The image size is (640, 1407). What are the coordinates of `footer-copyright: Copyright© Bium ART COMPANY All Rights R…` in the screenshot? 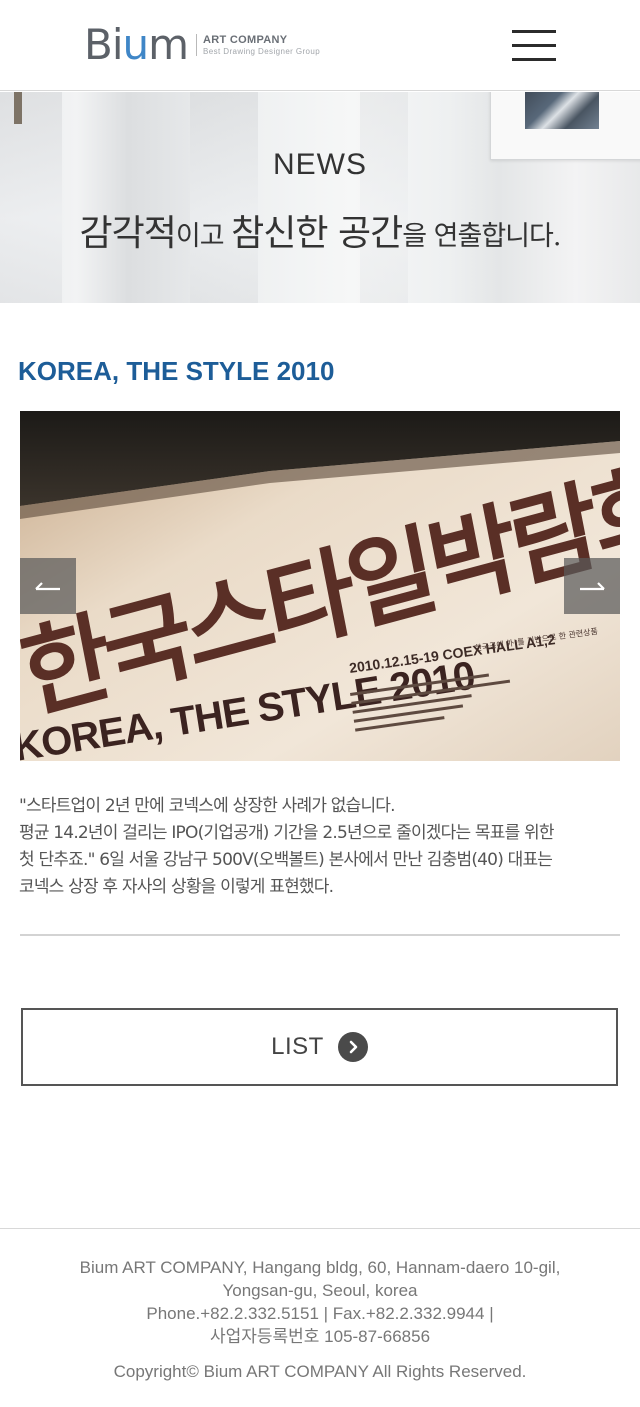 It's located at (320, 1371).